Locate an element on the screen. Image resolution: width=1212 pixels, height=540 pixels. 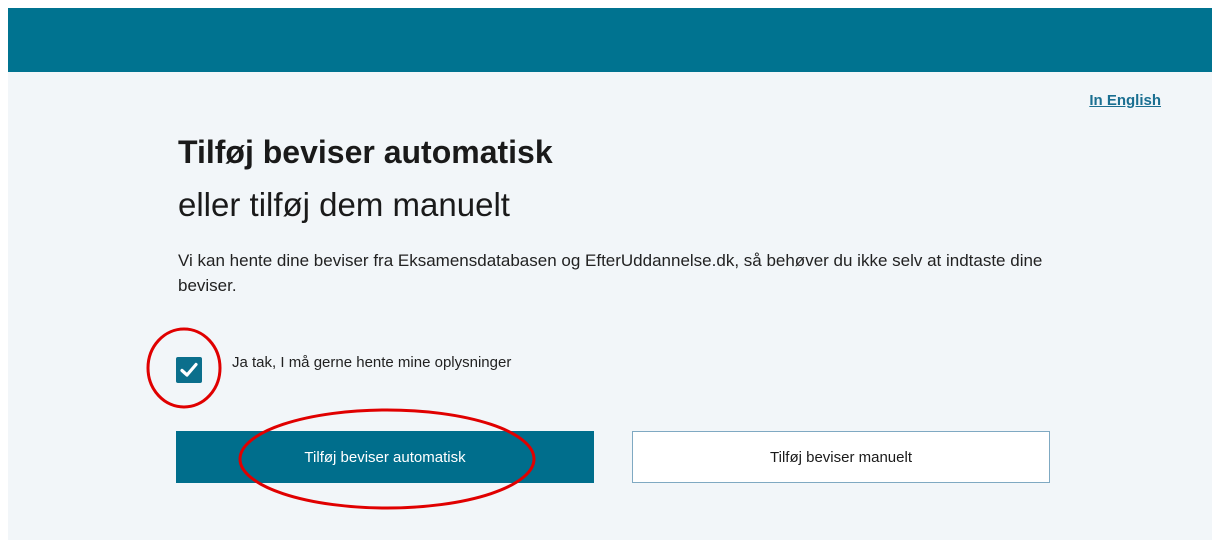
page-title: Tilføj beviser automatisk is located at coordinates (365, 152).